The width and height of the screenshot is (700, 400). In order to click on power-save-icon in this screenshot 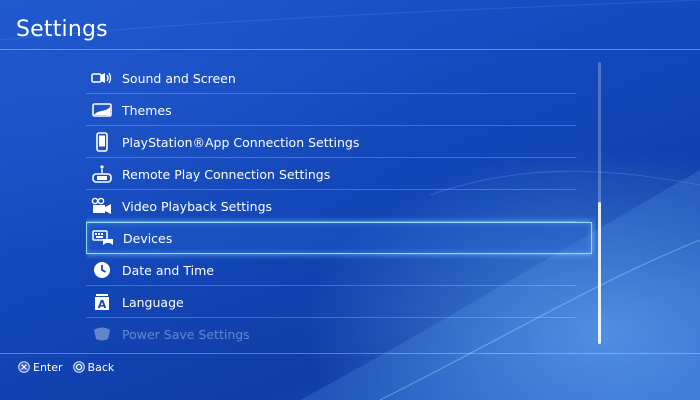, I will do `click(102, 334)`.